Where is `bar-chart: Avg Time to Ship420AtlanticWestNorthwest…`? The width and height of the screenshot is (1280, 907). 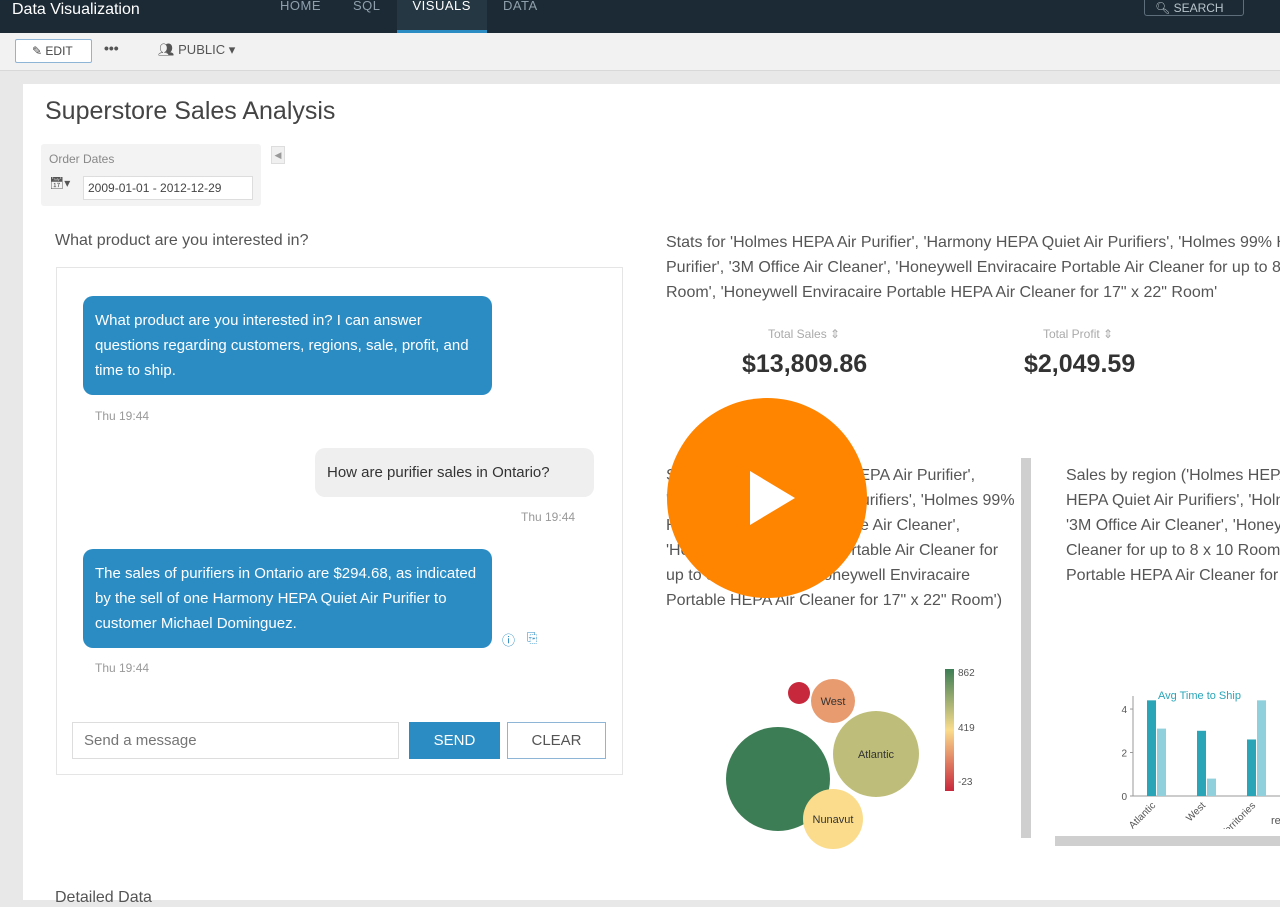
bar-chart: Avg Time to Ship420AtlanticWestNorthwest… is located at coordinates (1200, 759).